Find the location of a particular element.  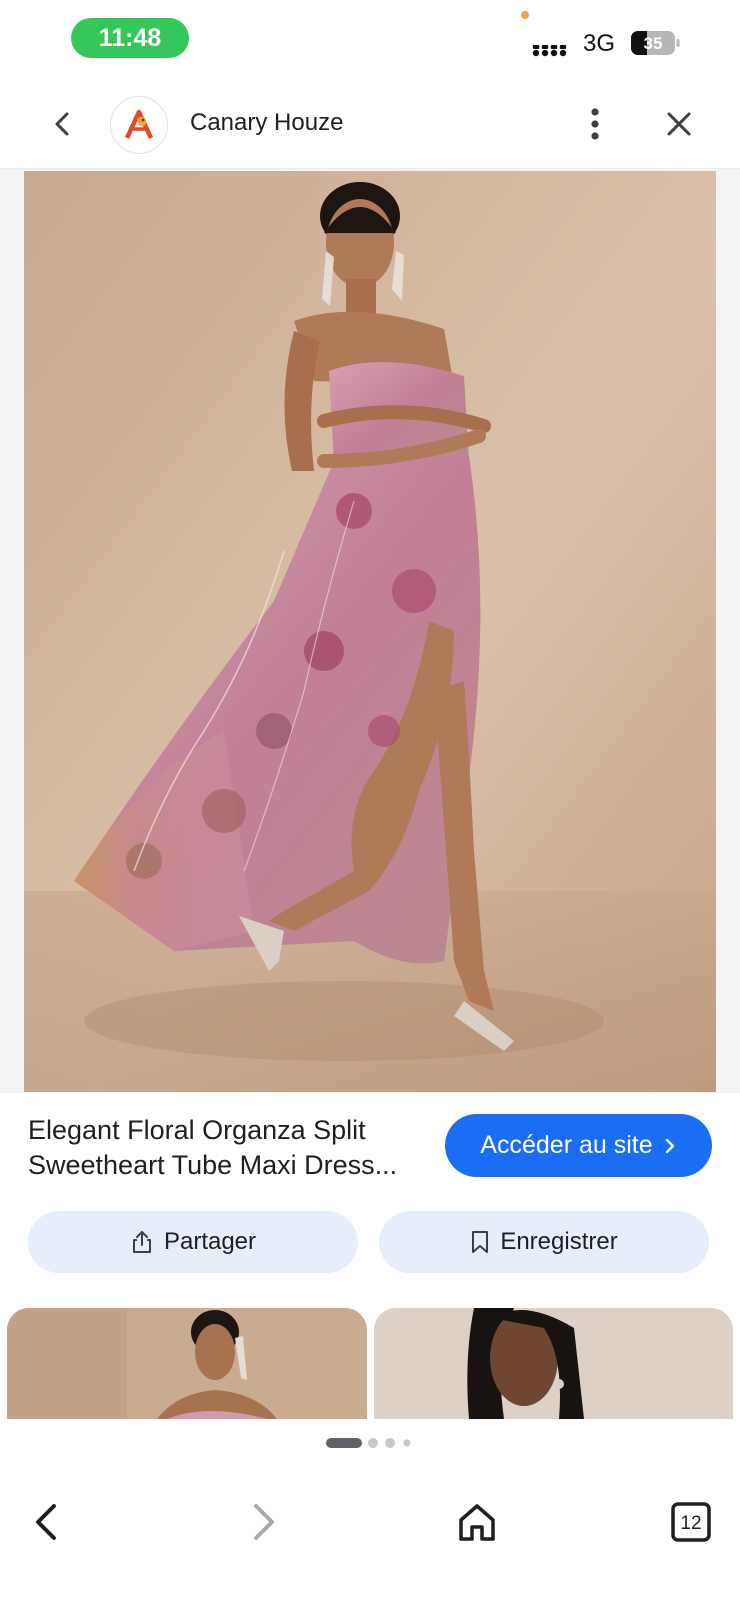

chevron-right-icon is located at coordinates (669, 1145).